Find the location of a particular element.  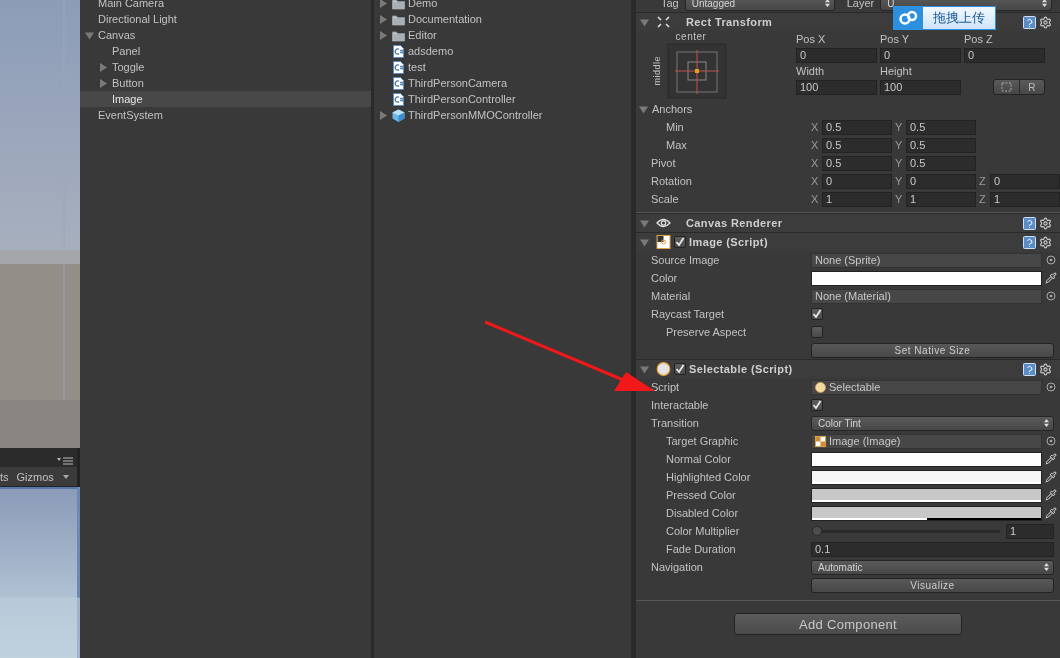

component-header: Selectable (Script) is located at coordinates (848, 368).